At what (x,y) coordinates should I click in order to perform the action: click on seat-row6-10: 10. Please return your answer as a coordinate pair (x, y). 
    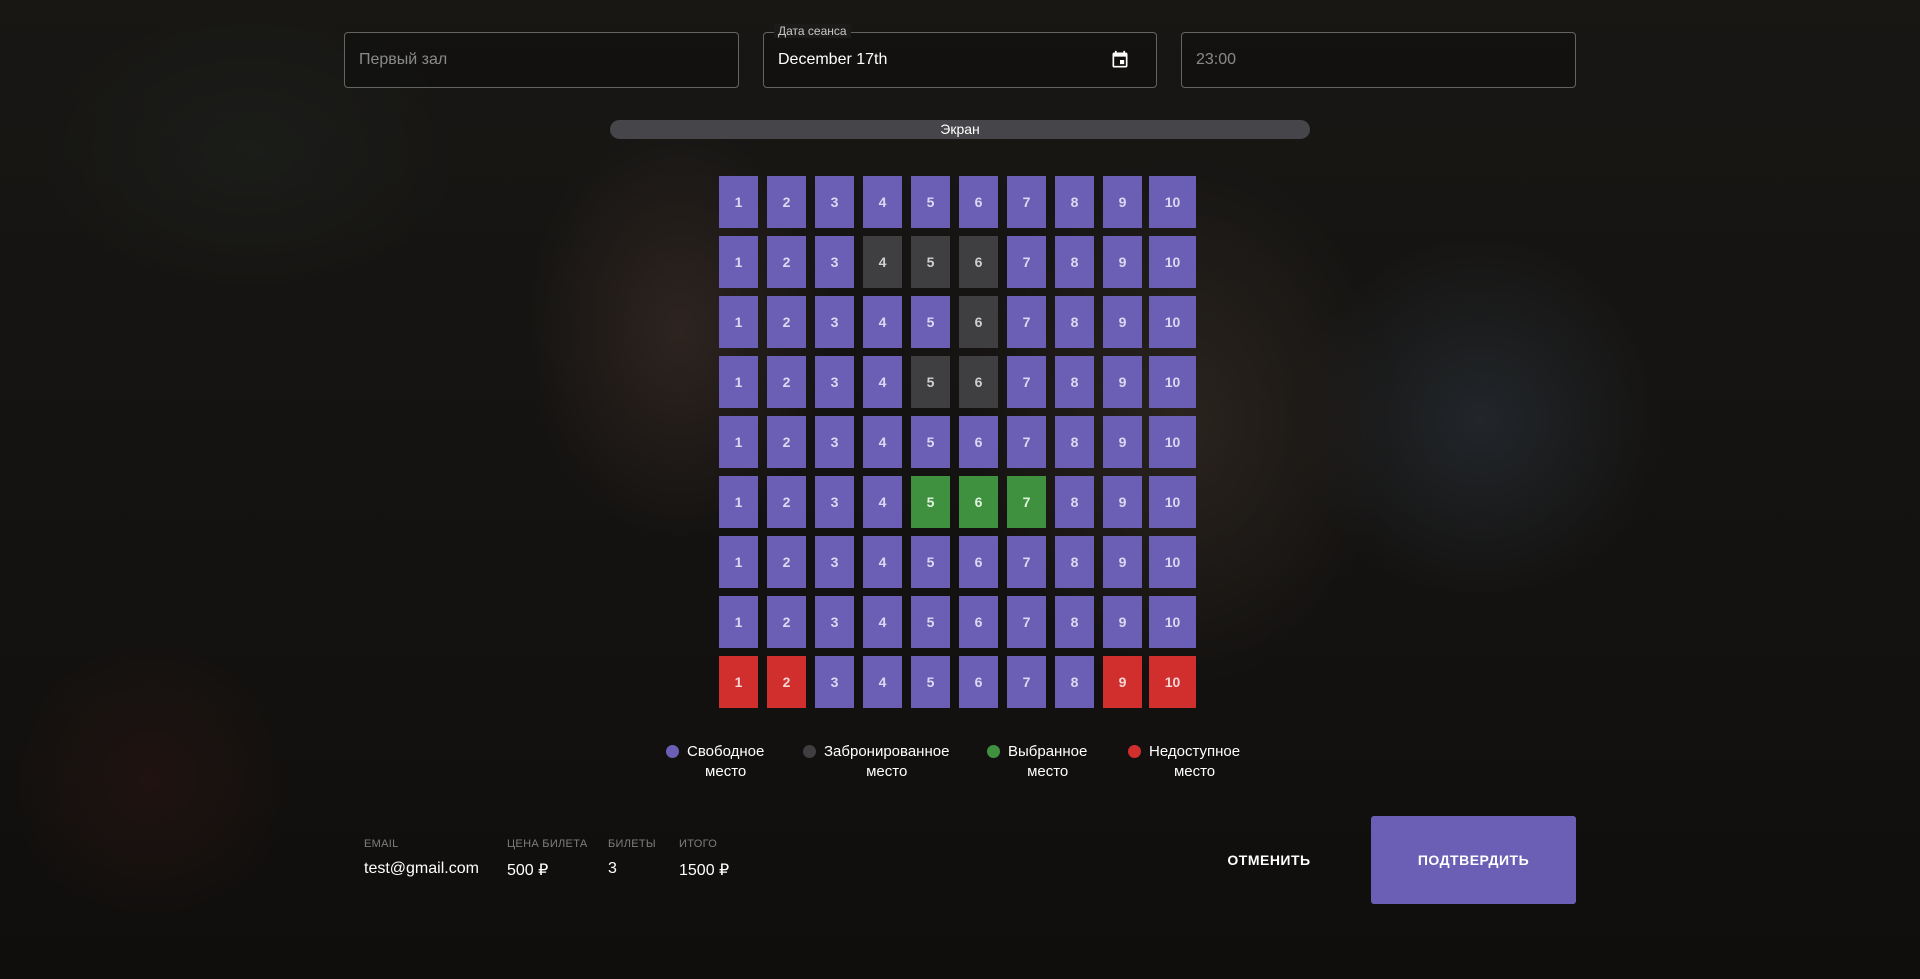
    Looking at the image, I should click on (1172, 502).